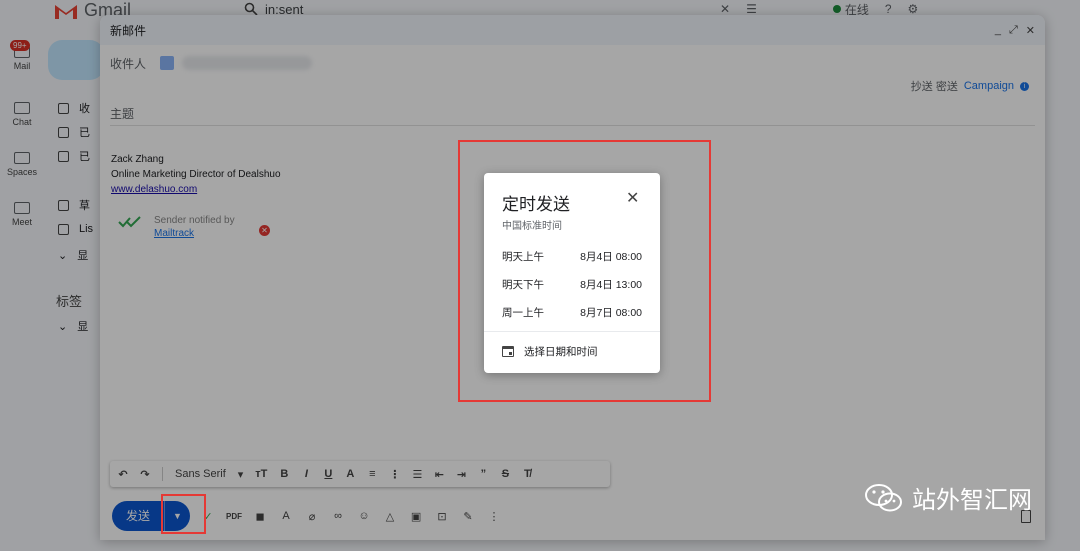  Describe the element at coordinates (972, 500) in the screenshot. I see `watermark-text: 站外智汇网` at that location.